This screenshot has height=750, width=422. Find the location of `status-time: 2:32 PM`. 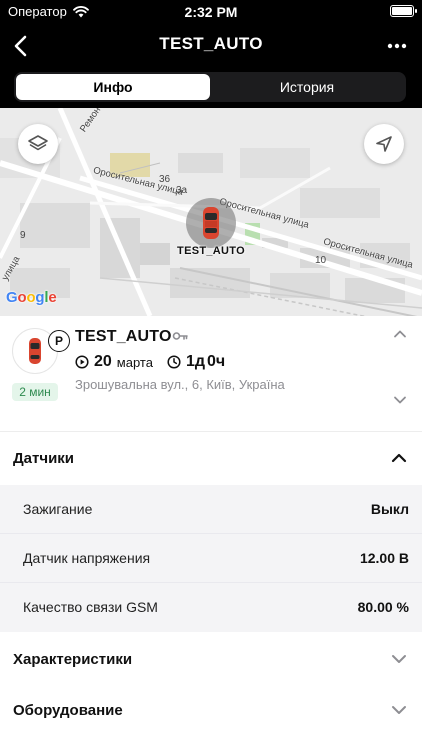

status-time: 2:32 PM is located at coordinates (211, 12).